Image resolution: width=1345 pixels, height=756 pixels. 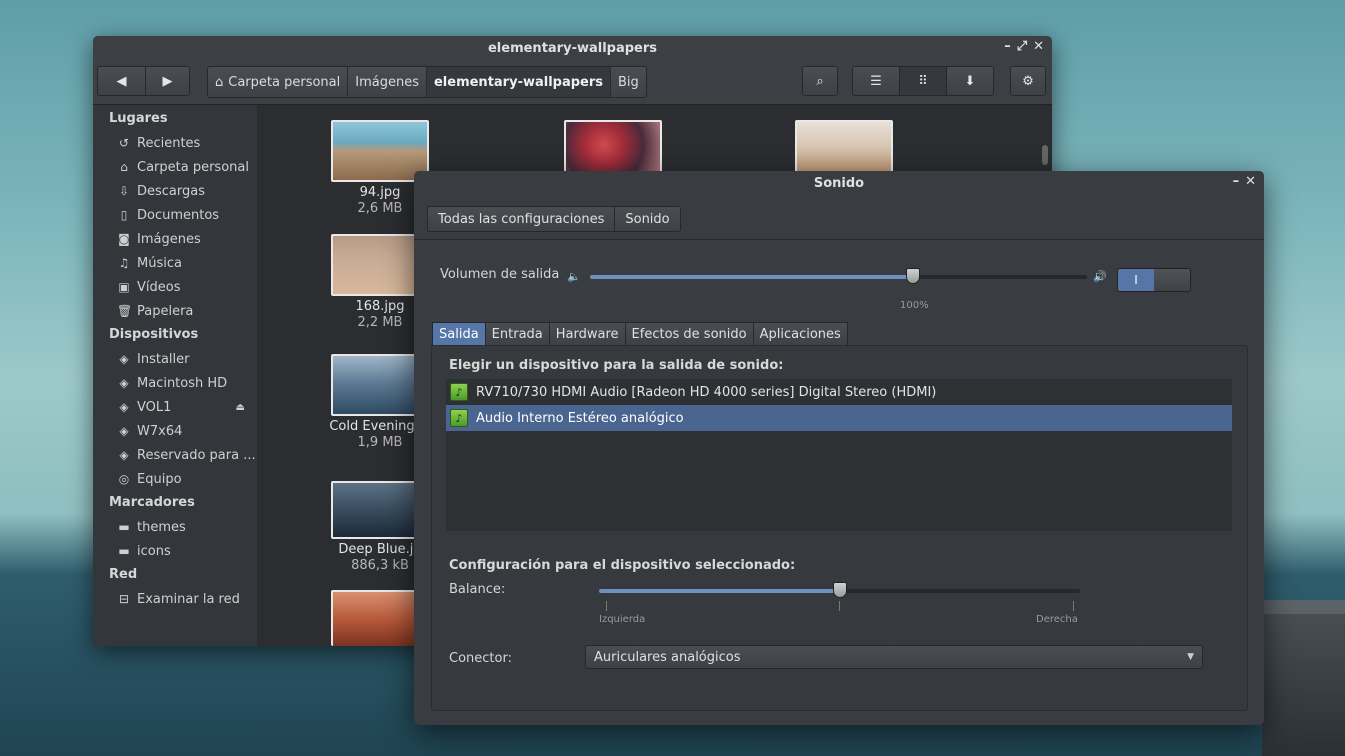 I want to click on maximize-icon: ⤢, so click(x=1022, y=46).